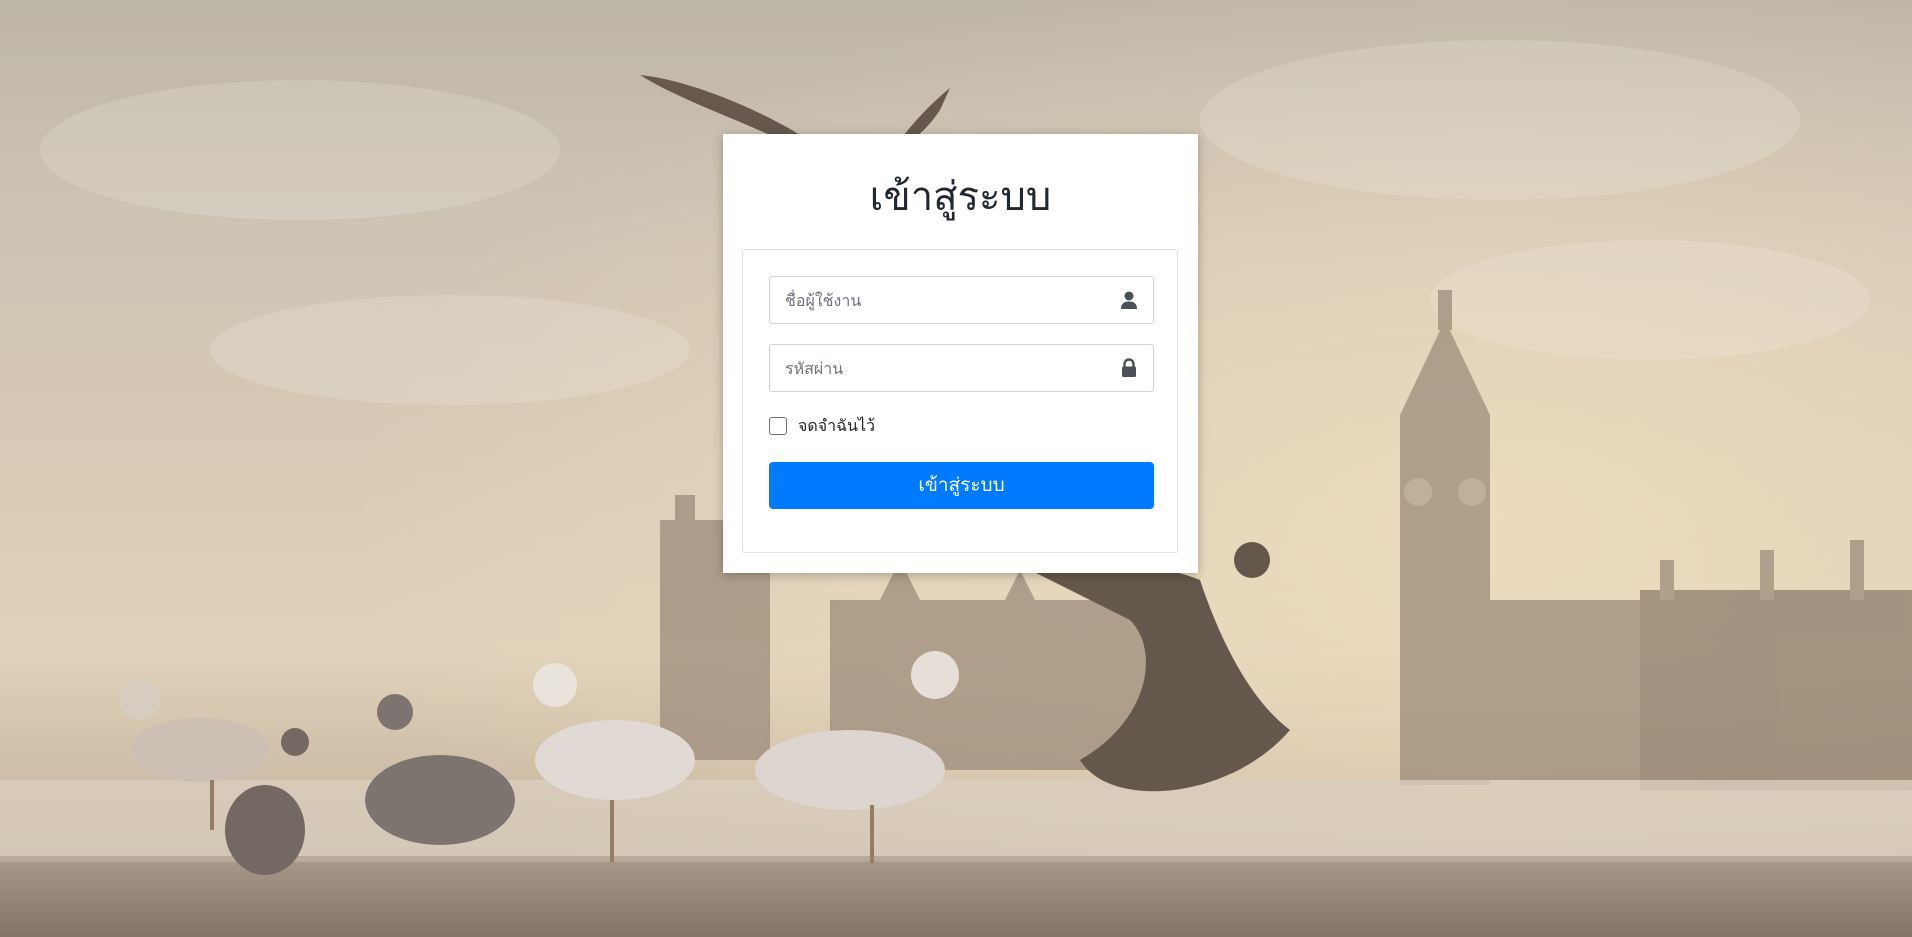  Describe the element at coordinates (942, 300) in the screenshot. I see `username-input` at that location.